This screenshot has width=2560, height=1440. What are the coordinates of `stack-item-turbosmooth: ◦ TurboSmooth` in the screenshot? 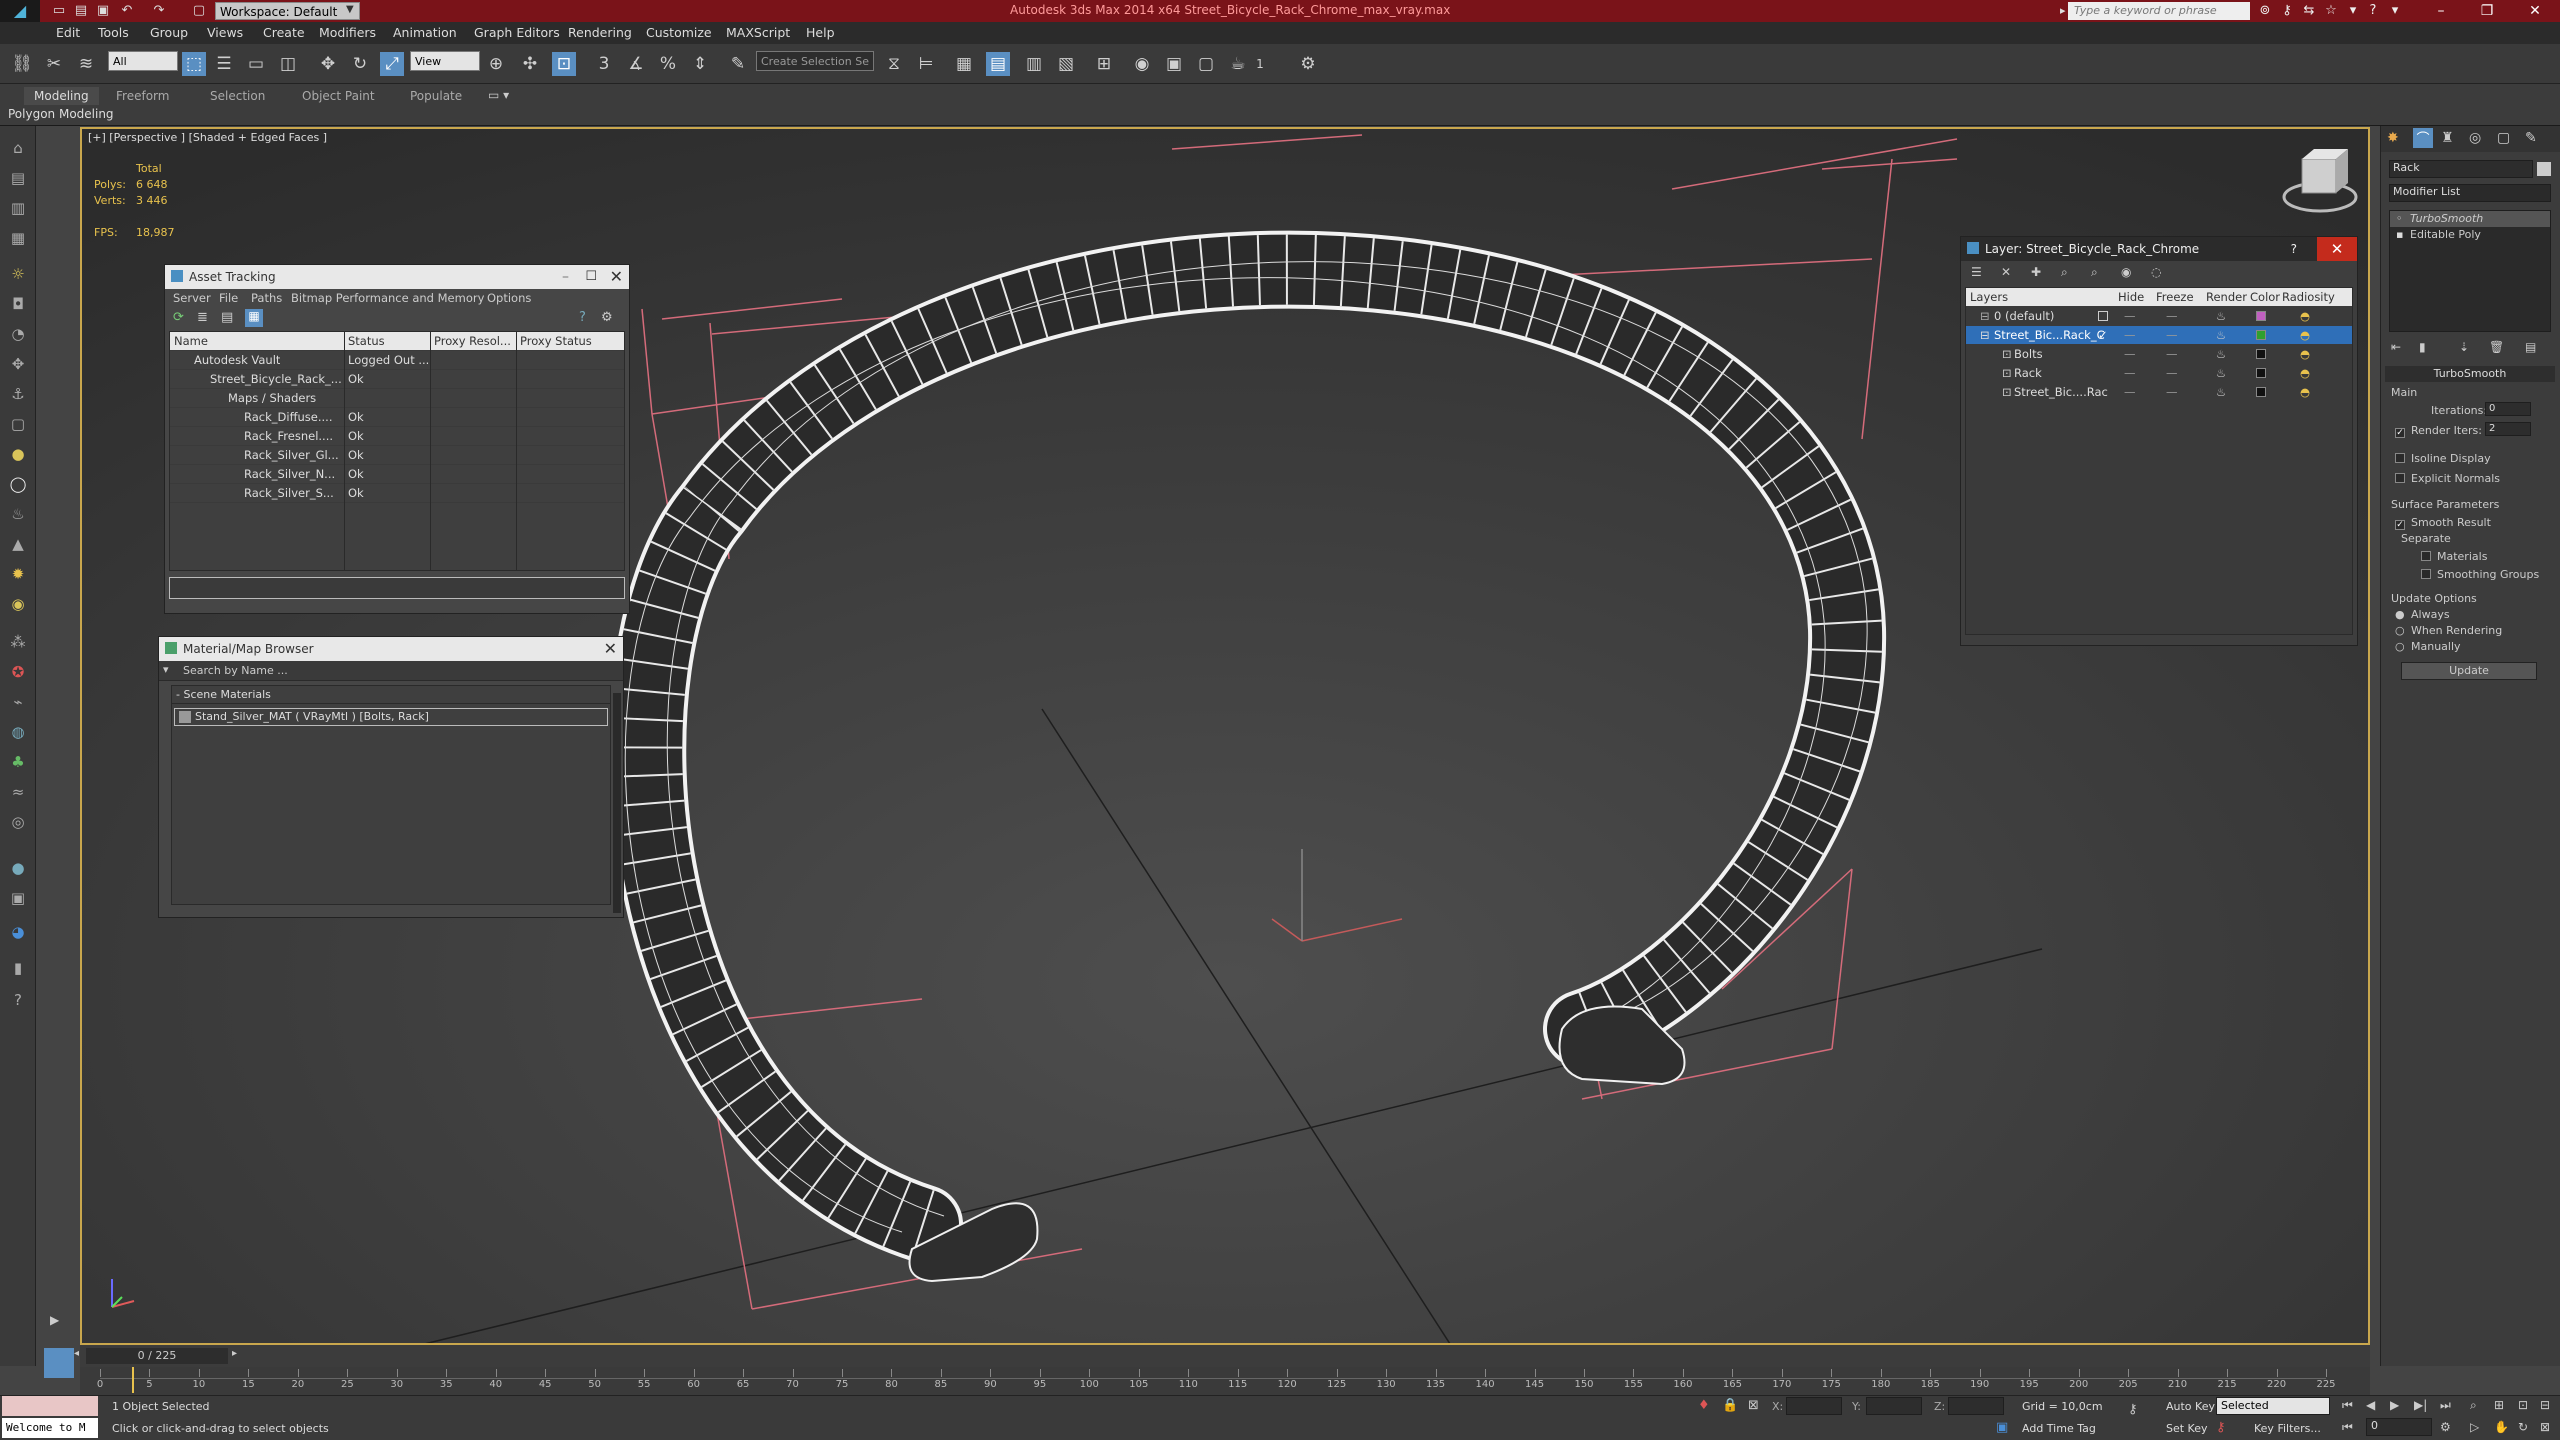 It's located at (2470, 219).